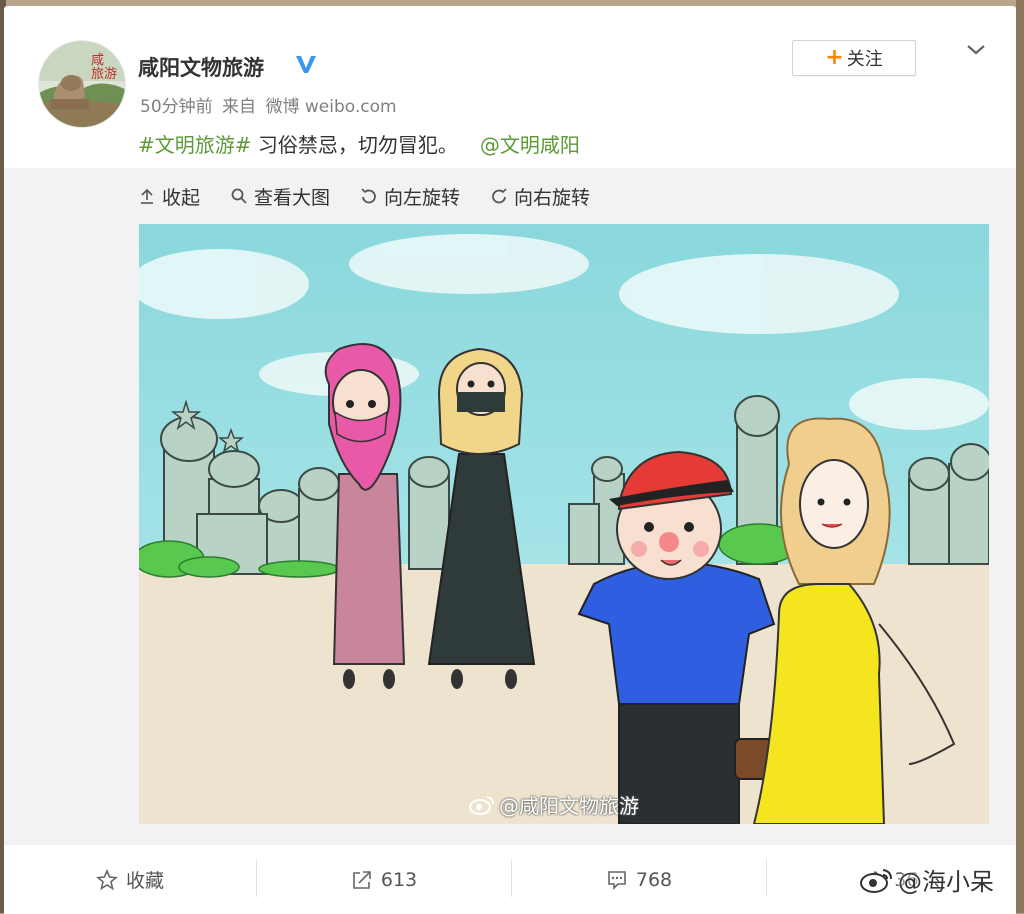  Describe the element at coordinates (422, 197) in the screenshot. I see `rotate-left-label: 向左旋转` at that location.